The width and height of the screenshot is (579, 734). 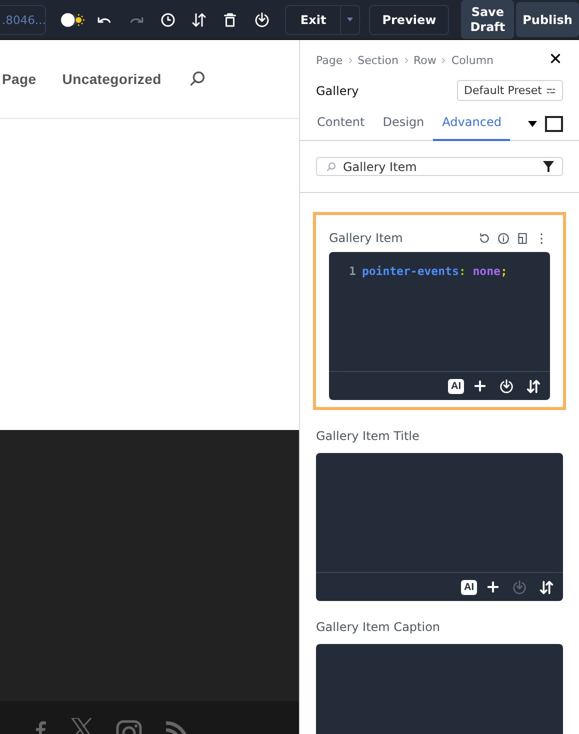 I want to click on copy-icon, so click(x=522, y=238).